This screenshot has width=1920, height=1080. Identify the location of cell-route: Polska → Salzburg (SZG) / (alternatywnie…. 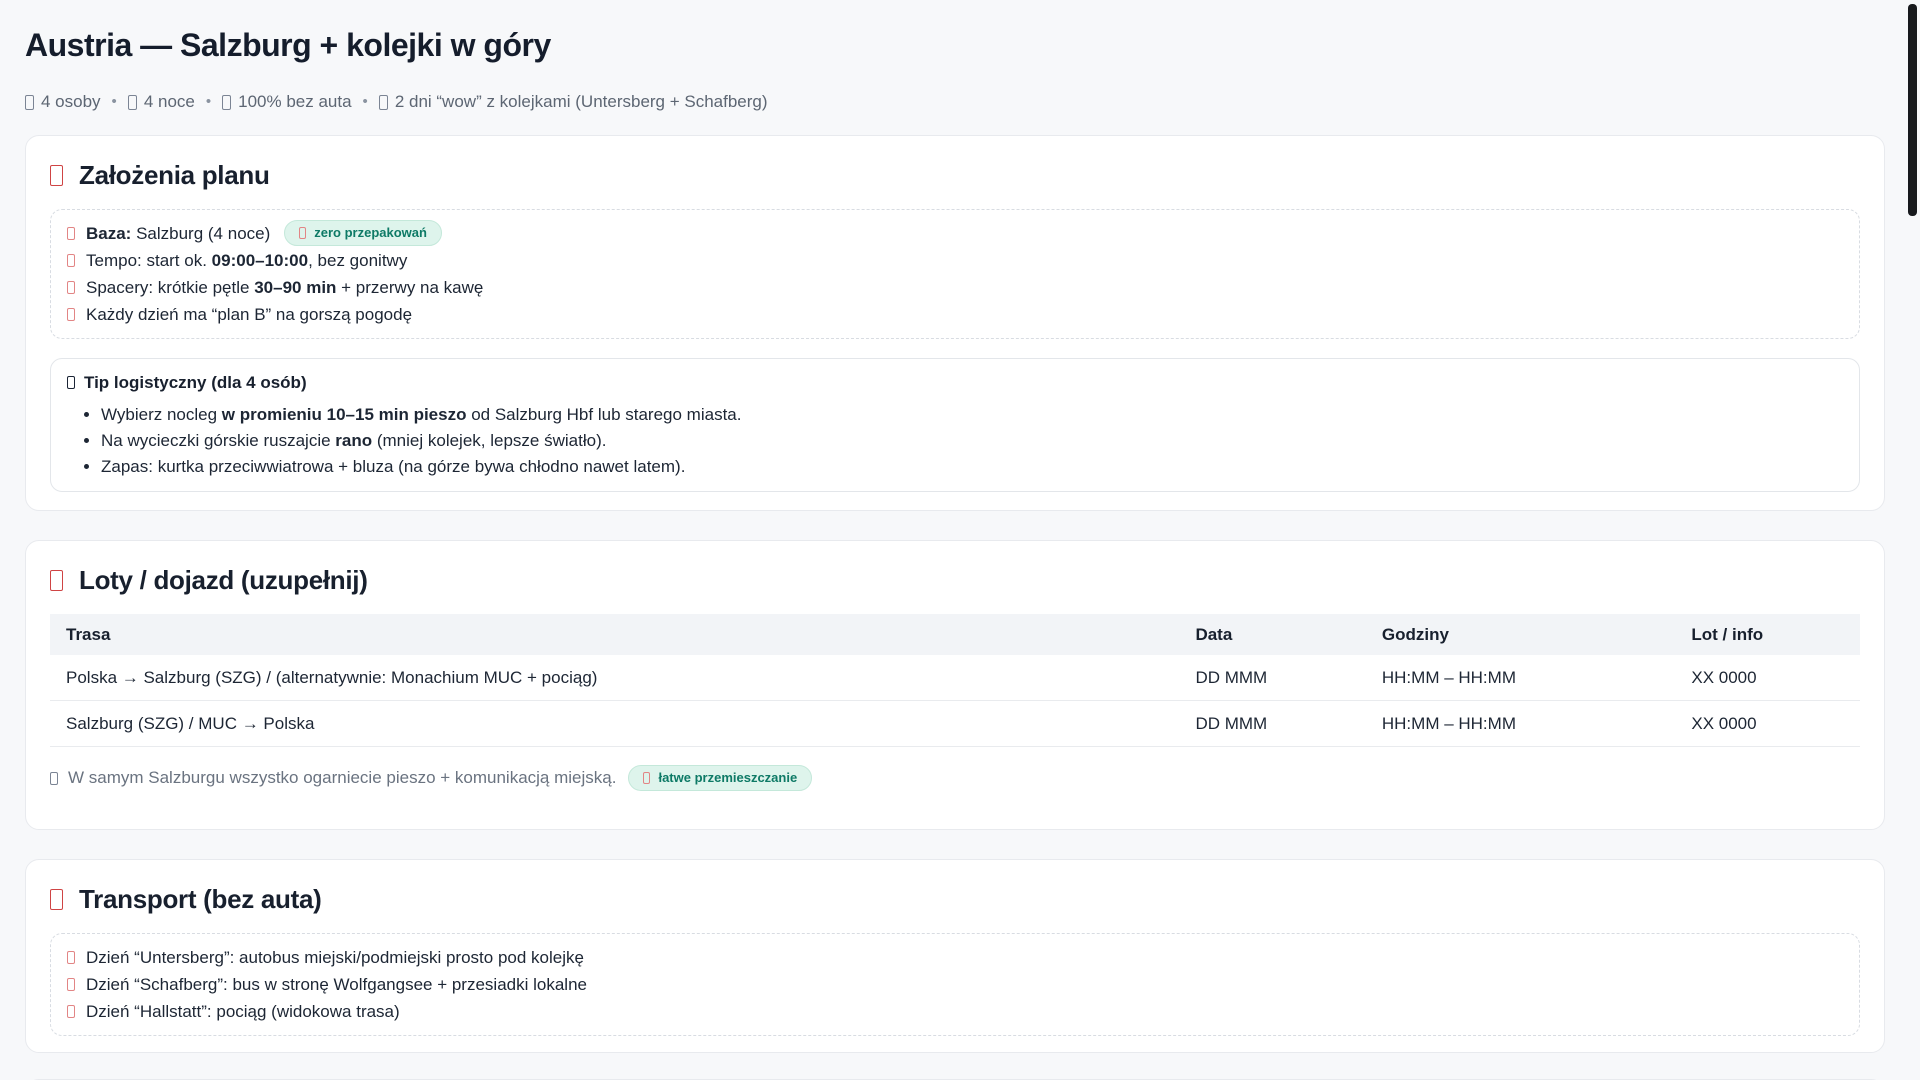
(615, 678).